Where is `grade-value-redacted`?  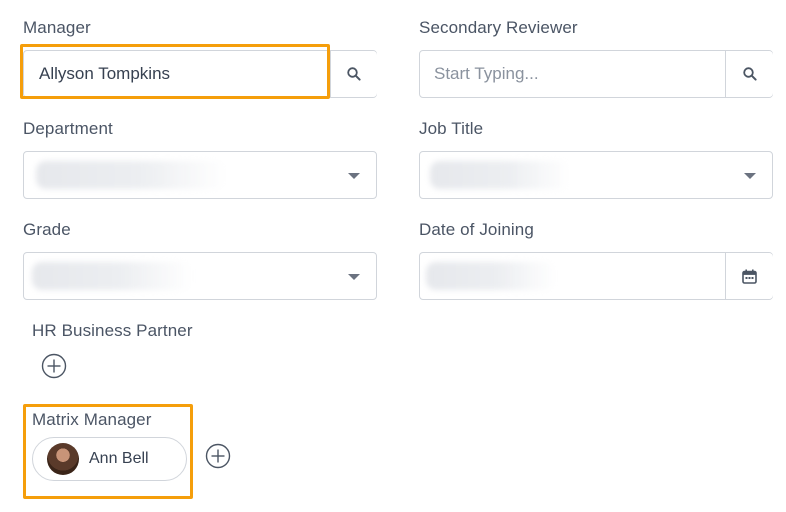 grade-value-redacted is located at coordinates (112, 276).